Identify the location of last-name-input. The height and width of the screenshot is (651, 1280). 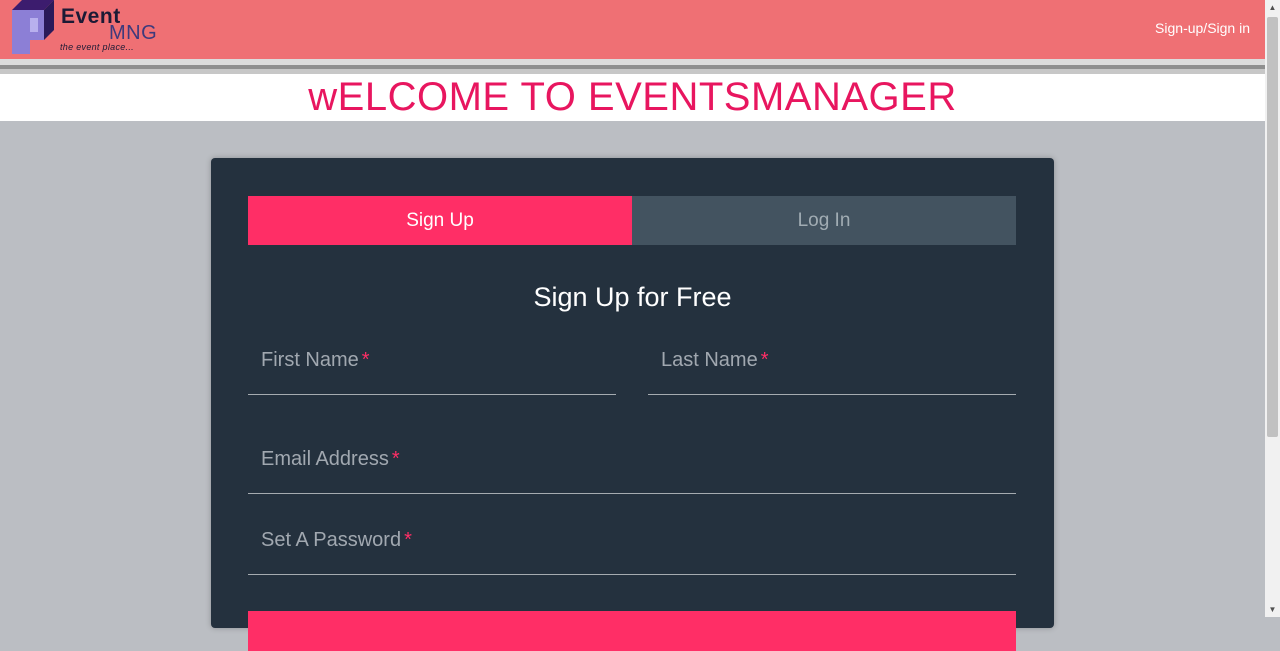
(834, 371).